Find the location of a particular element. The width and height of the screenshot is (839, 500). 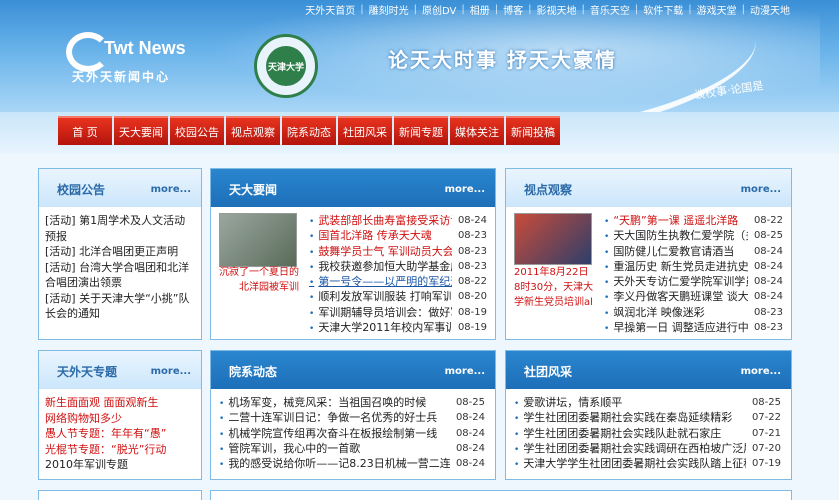

list-item: [活动] 北洋合唱团更正声明 is located at coordinates (120, 252).